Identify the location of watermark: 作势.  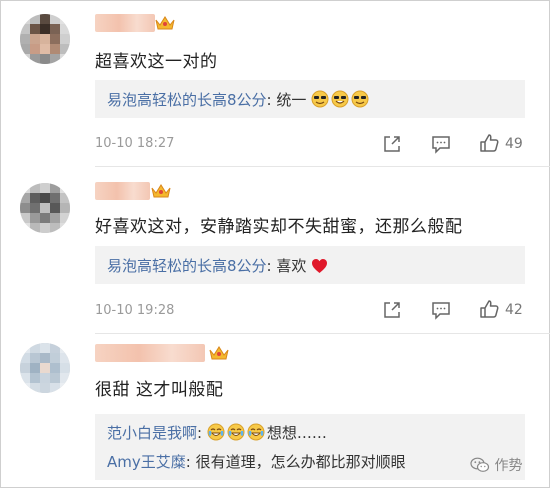
(496, 465).